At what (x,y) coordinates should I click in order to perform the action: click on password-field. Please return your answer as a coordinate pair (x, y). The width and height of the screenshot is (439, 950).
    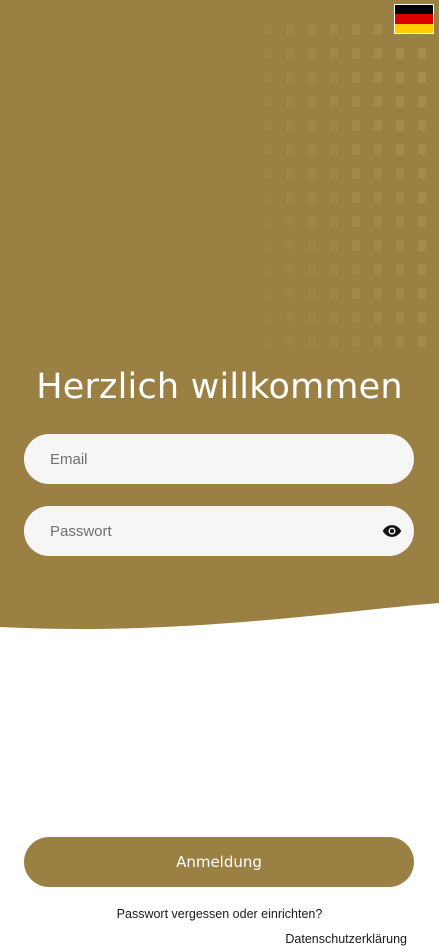
    Looking at the image, I should click on (219, 531).